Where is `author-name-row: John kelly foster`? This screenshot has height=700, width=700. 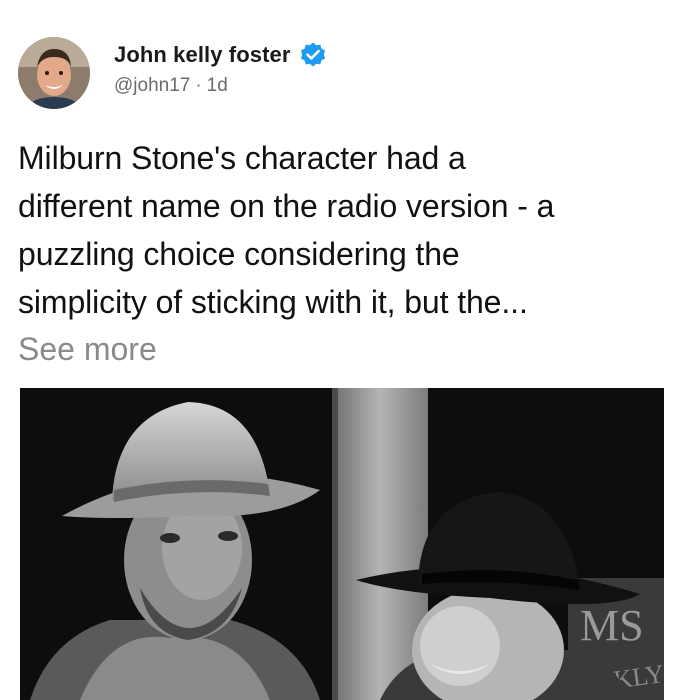 author-name-row: John kelly foster is located at coordinates (220, 55).